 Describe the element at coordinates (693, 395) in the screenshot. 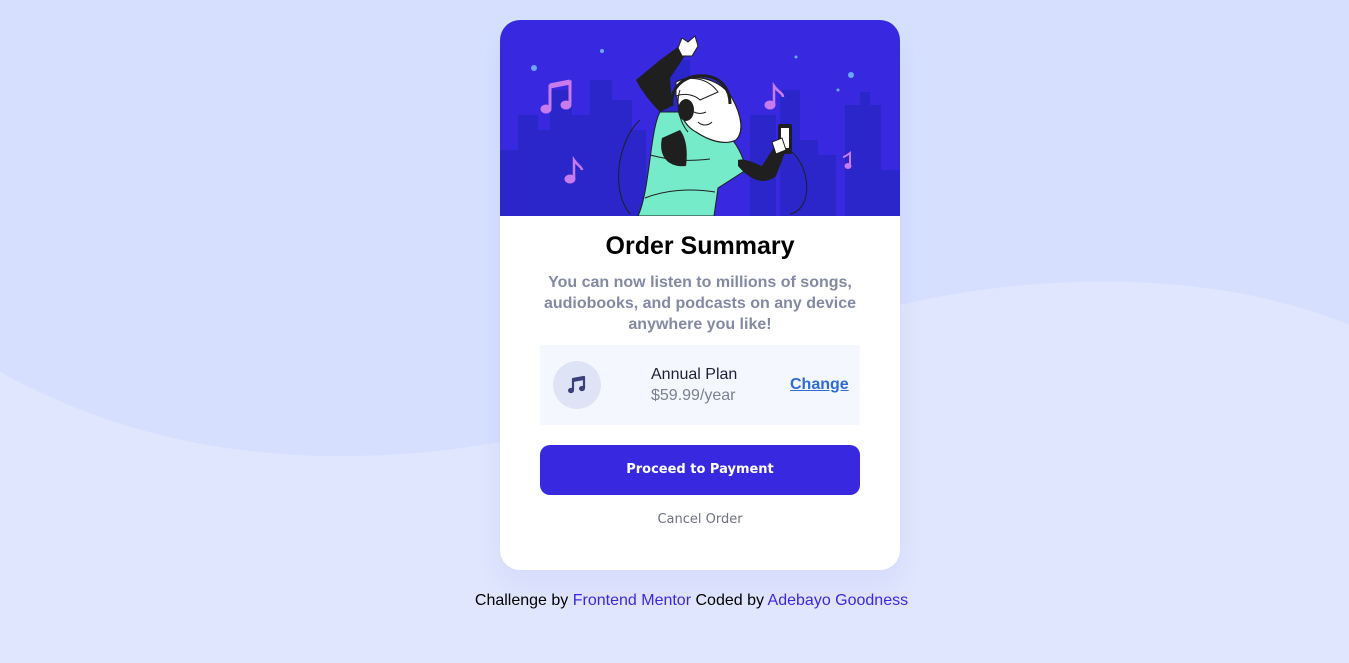

I see `plan-price: $59.99/year` at that location.